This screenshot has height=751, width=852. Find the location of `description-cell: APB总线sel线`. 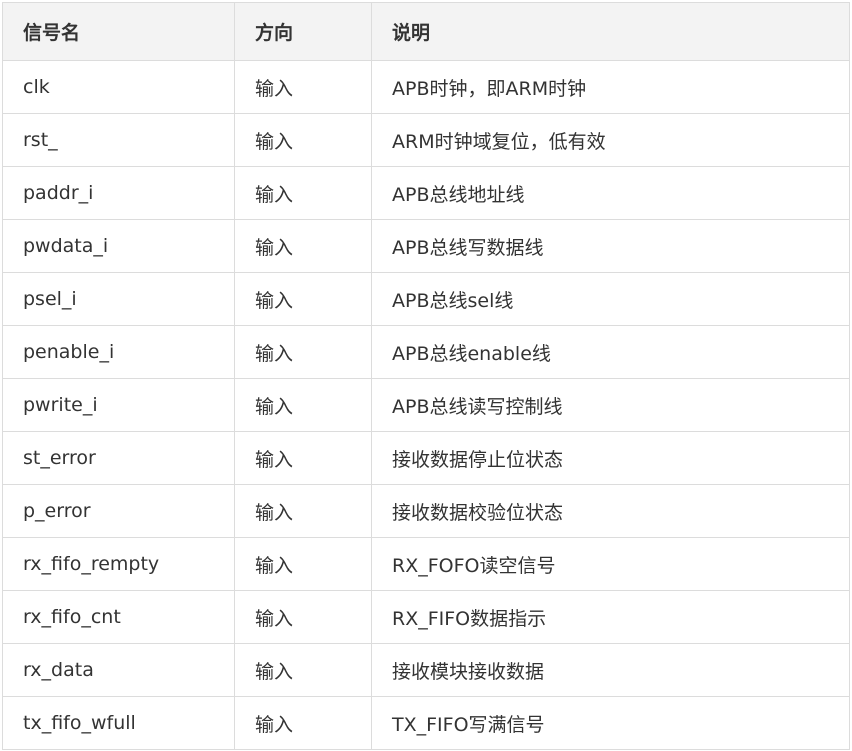

description-cell: APB总线sel线 is located at coordinates (610, 299).